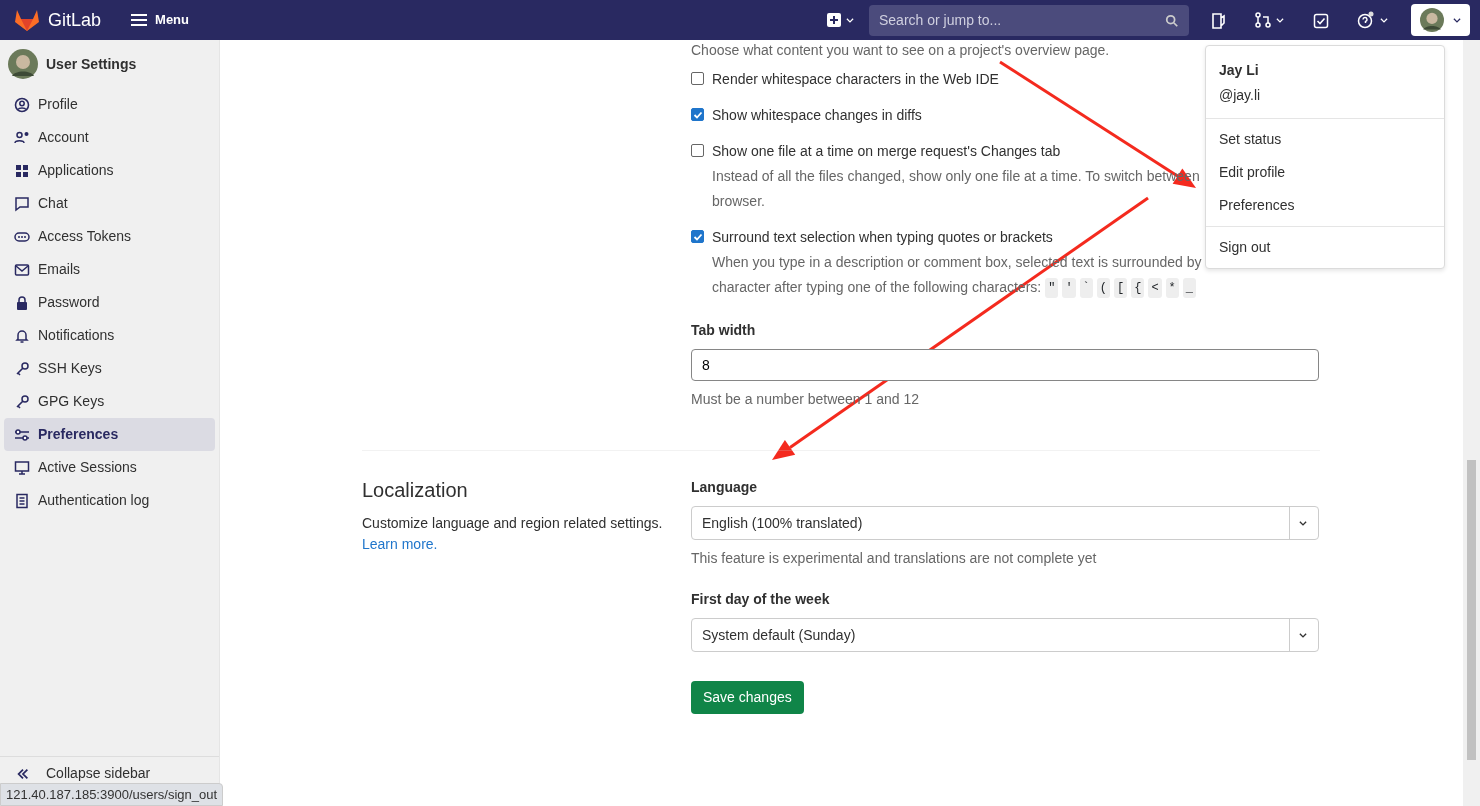  Describe the element at coordinates (109, 302) in the screenshot. I see `sidebar-item: Password` at that location.